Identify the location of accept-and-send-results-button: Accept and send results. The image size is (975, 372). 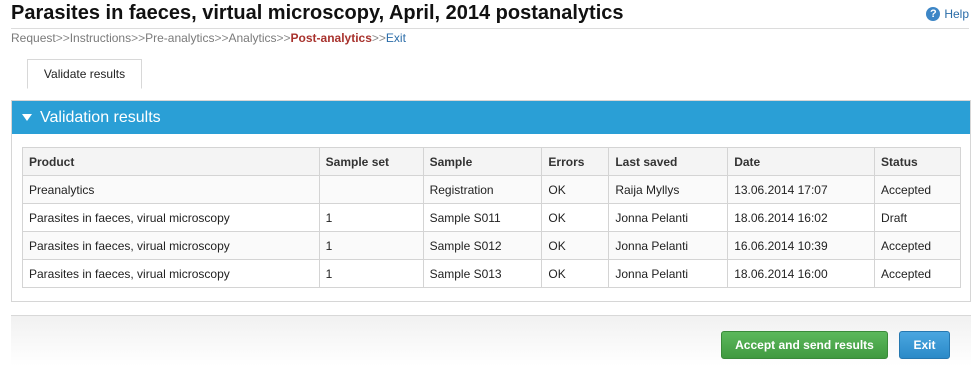
(804, 345).